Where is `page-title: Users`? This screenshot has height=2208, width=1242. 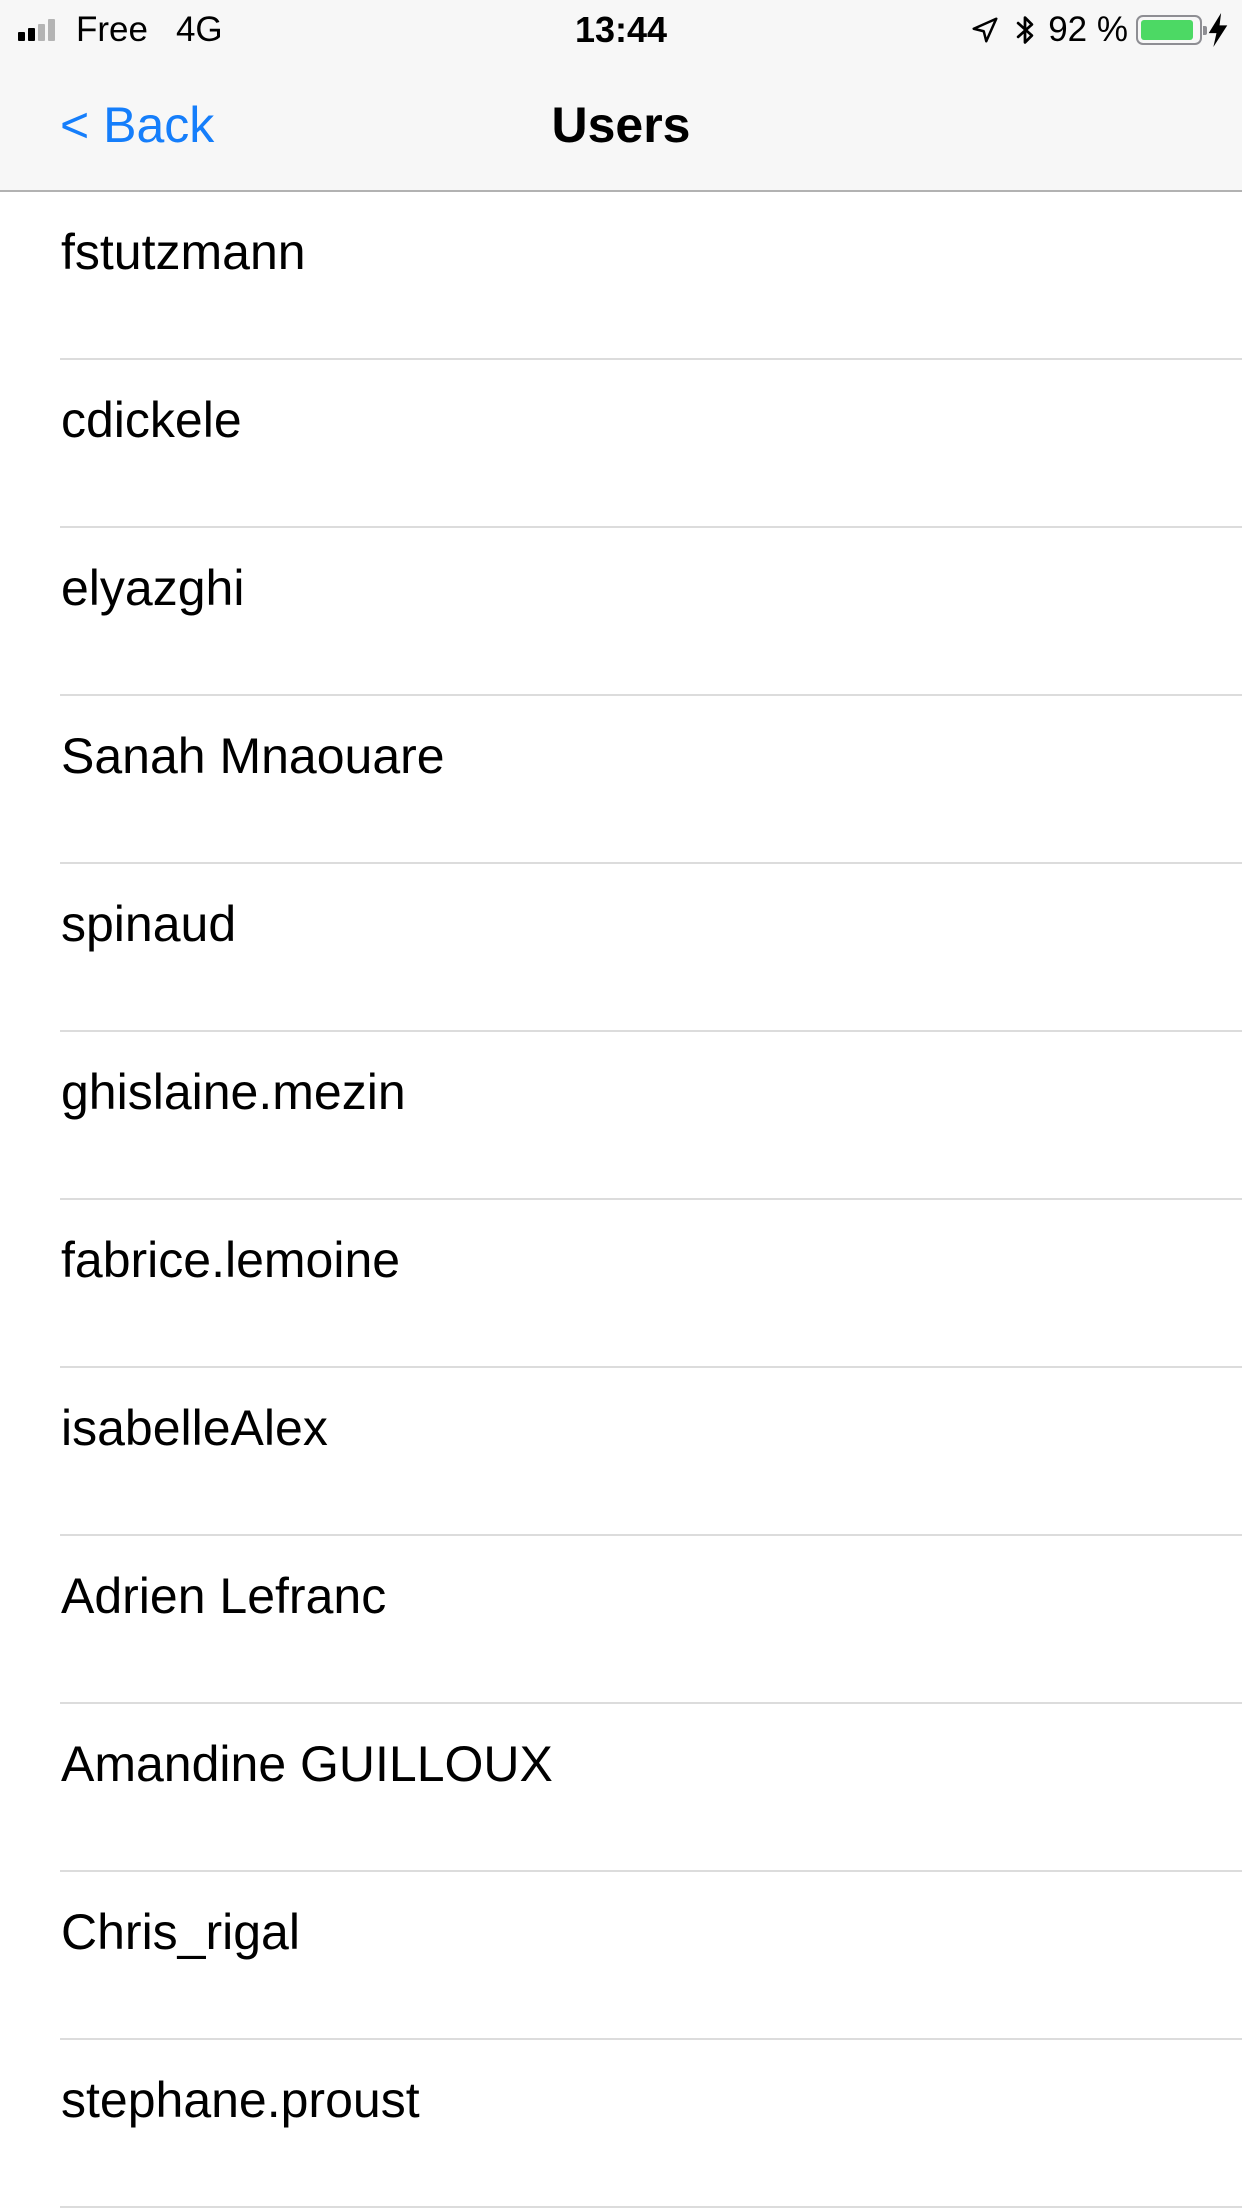
page-title: Users is located at coordinates (621, 125).